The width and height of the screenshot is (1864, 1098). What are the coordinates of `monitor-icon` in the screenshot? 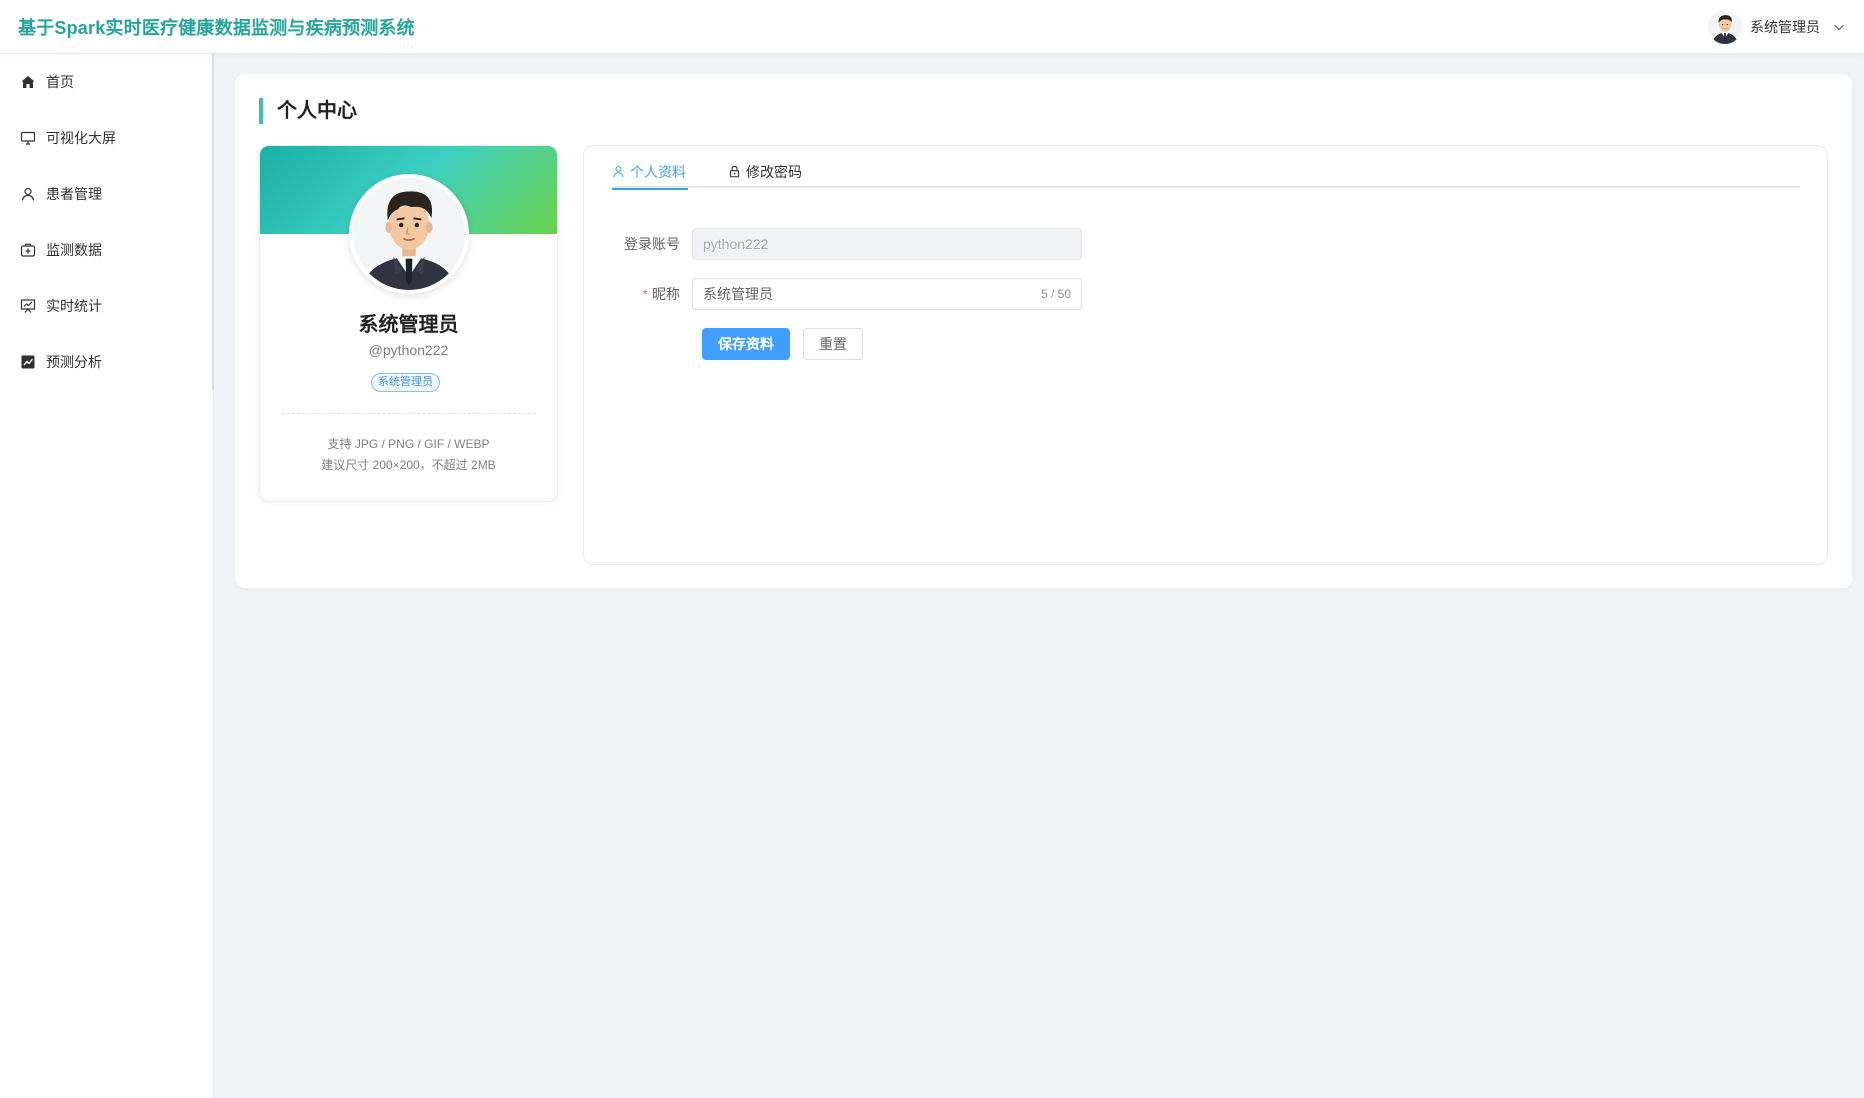 It's located at (28, 138).